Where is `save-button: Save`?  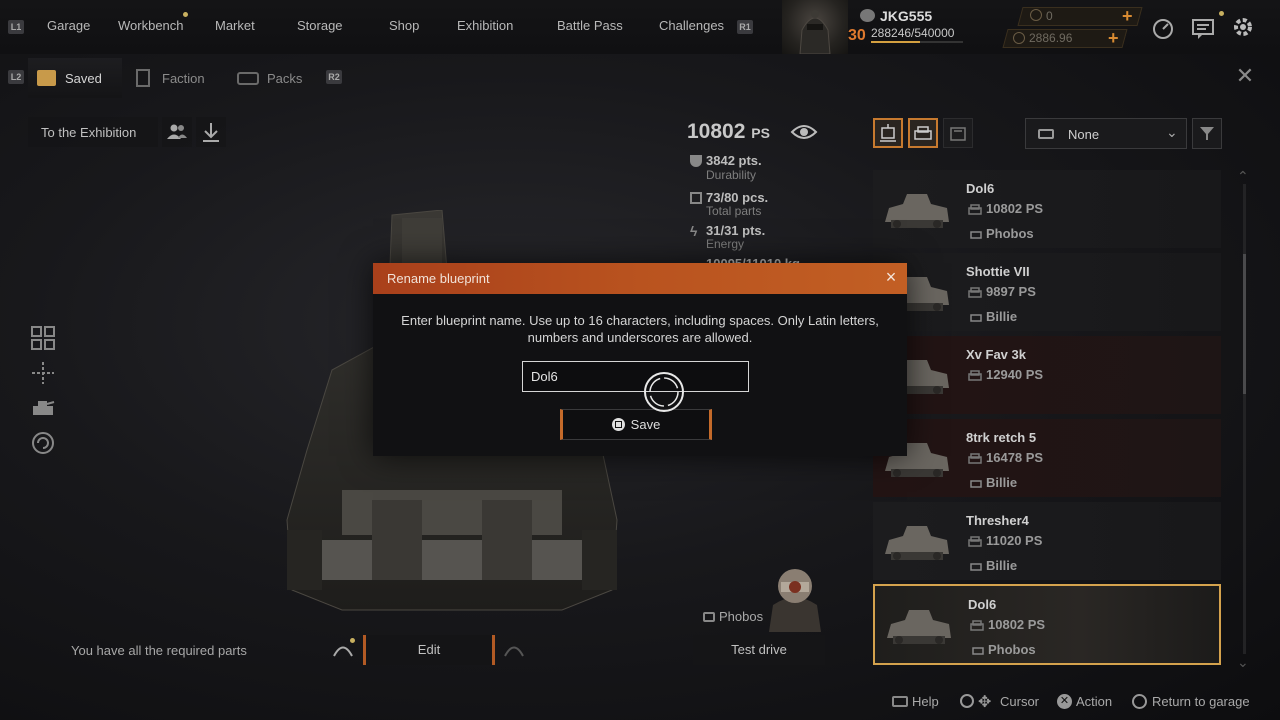
save-button: Save is located at coordinates (636, 424).